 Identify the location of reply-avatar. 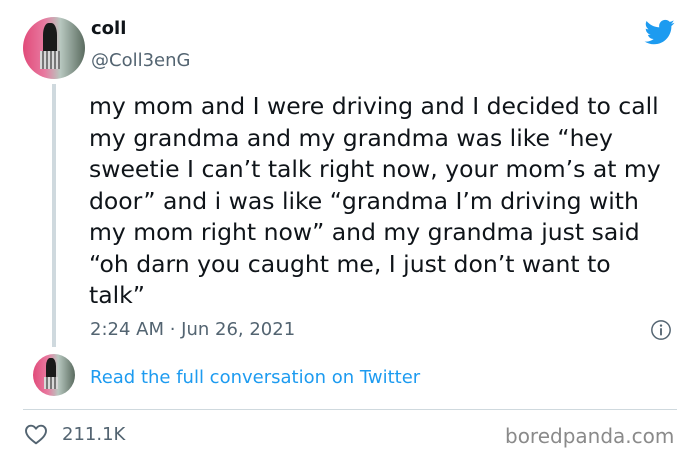
(54, 375).